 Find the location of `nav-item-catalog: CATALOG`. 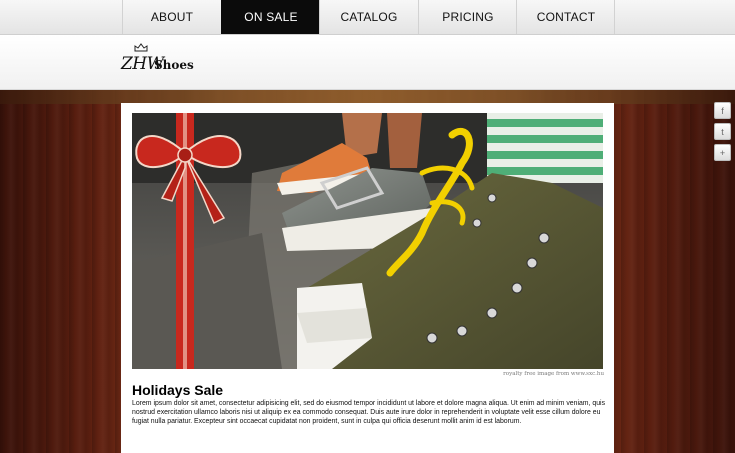

nav-item-catalog: CATALOG is located at coordinates (368, 17).